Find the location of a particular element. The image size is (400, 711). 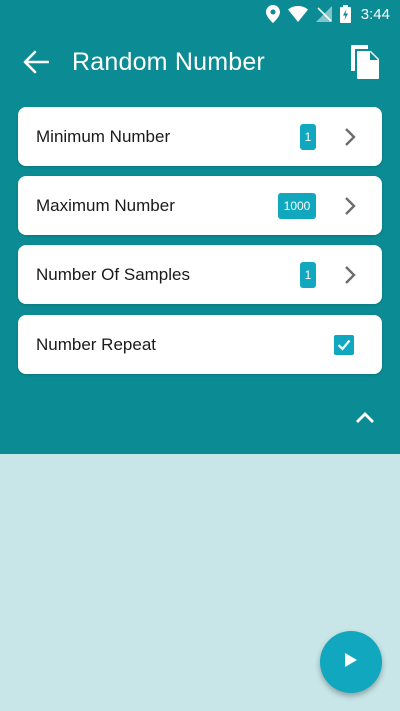

generate-button is located at coordinates (351, 662).